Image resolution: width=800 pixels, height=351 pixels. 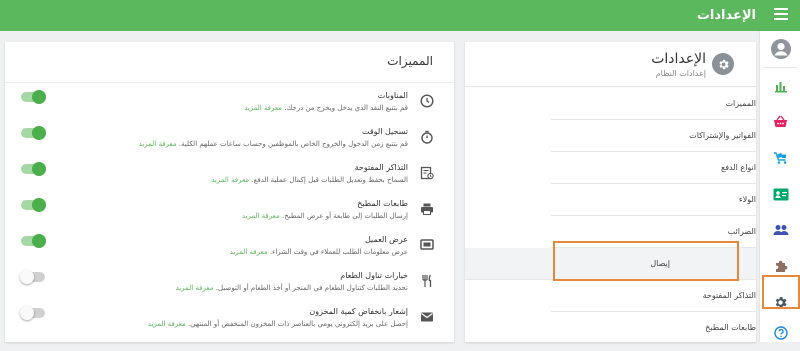 I want to click on settings-gear-icon, so click(x=723, y=64).